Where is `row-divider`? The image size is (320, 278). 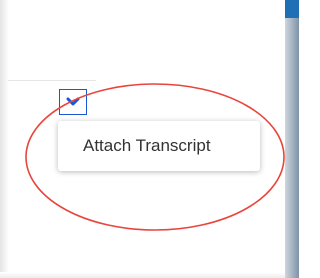
row-divider is located at coordinates (52, 80).